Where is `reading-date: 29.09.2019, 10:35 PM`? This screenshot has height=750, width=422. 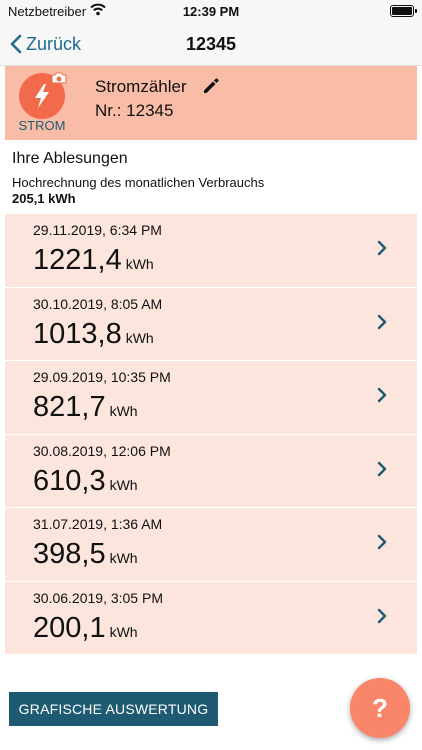
reading-date: 29.09.2019, 10:35 PM is located at coordinates (102, 377).